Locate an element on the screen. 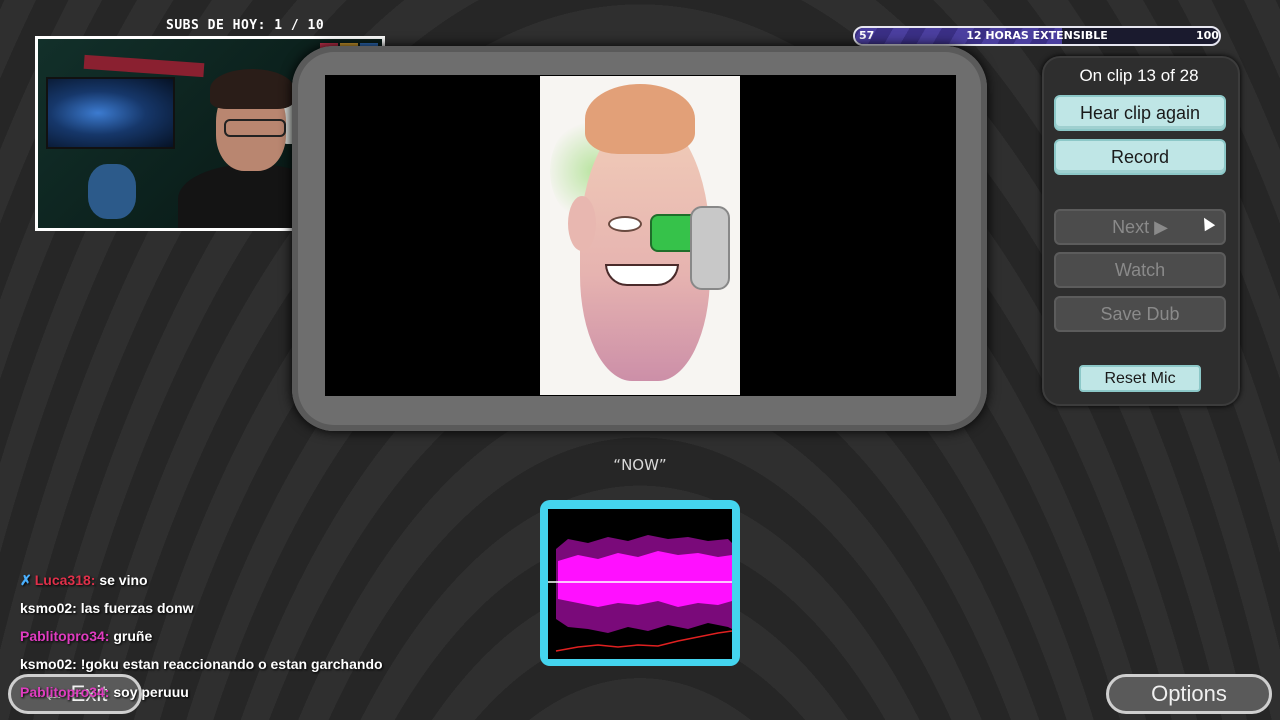 The height and width of the screenshot is (720, 1280). hear-clip-again-button: Hear clip again is located at coordinates (1140, 113).